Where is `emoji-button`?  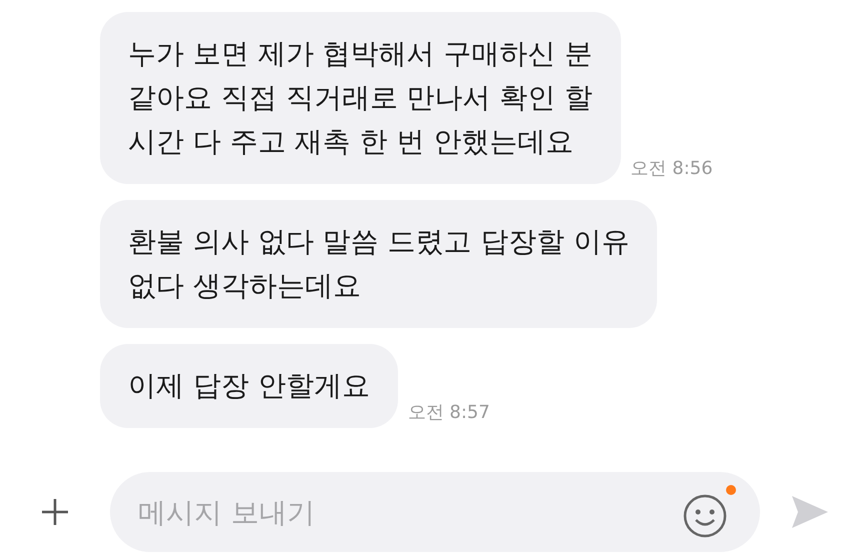 emoji-button is located at coordinates (709, 512).